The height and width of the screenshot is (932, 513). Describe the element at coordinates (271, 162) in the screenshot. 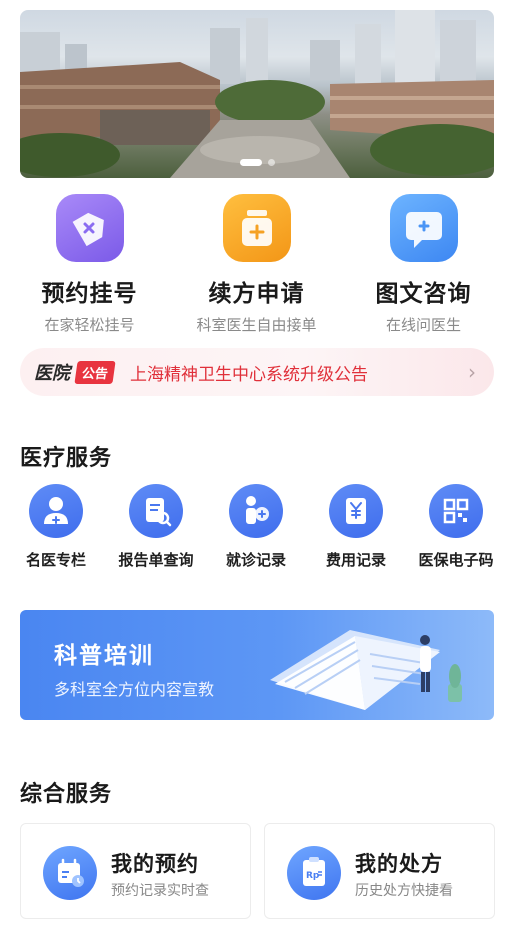

I see `carousel-dot` at that location.